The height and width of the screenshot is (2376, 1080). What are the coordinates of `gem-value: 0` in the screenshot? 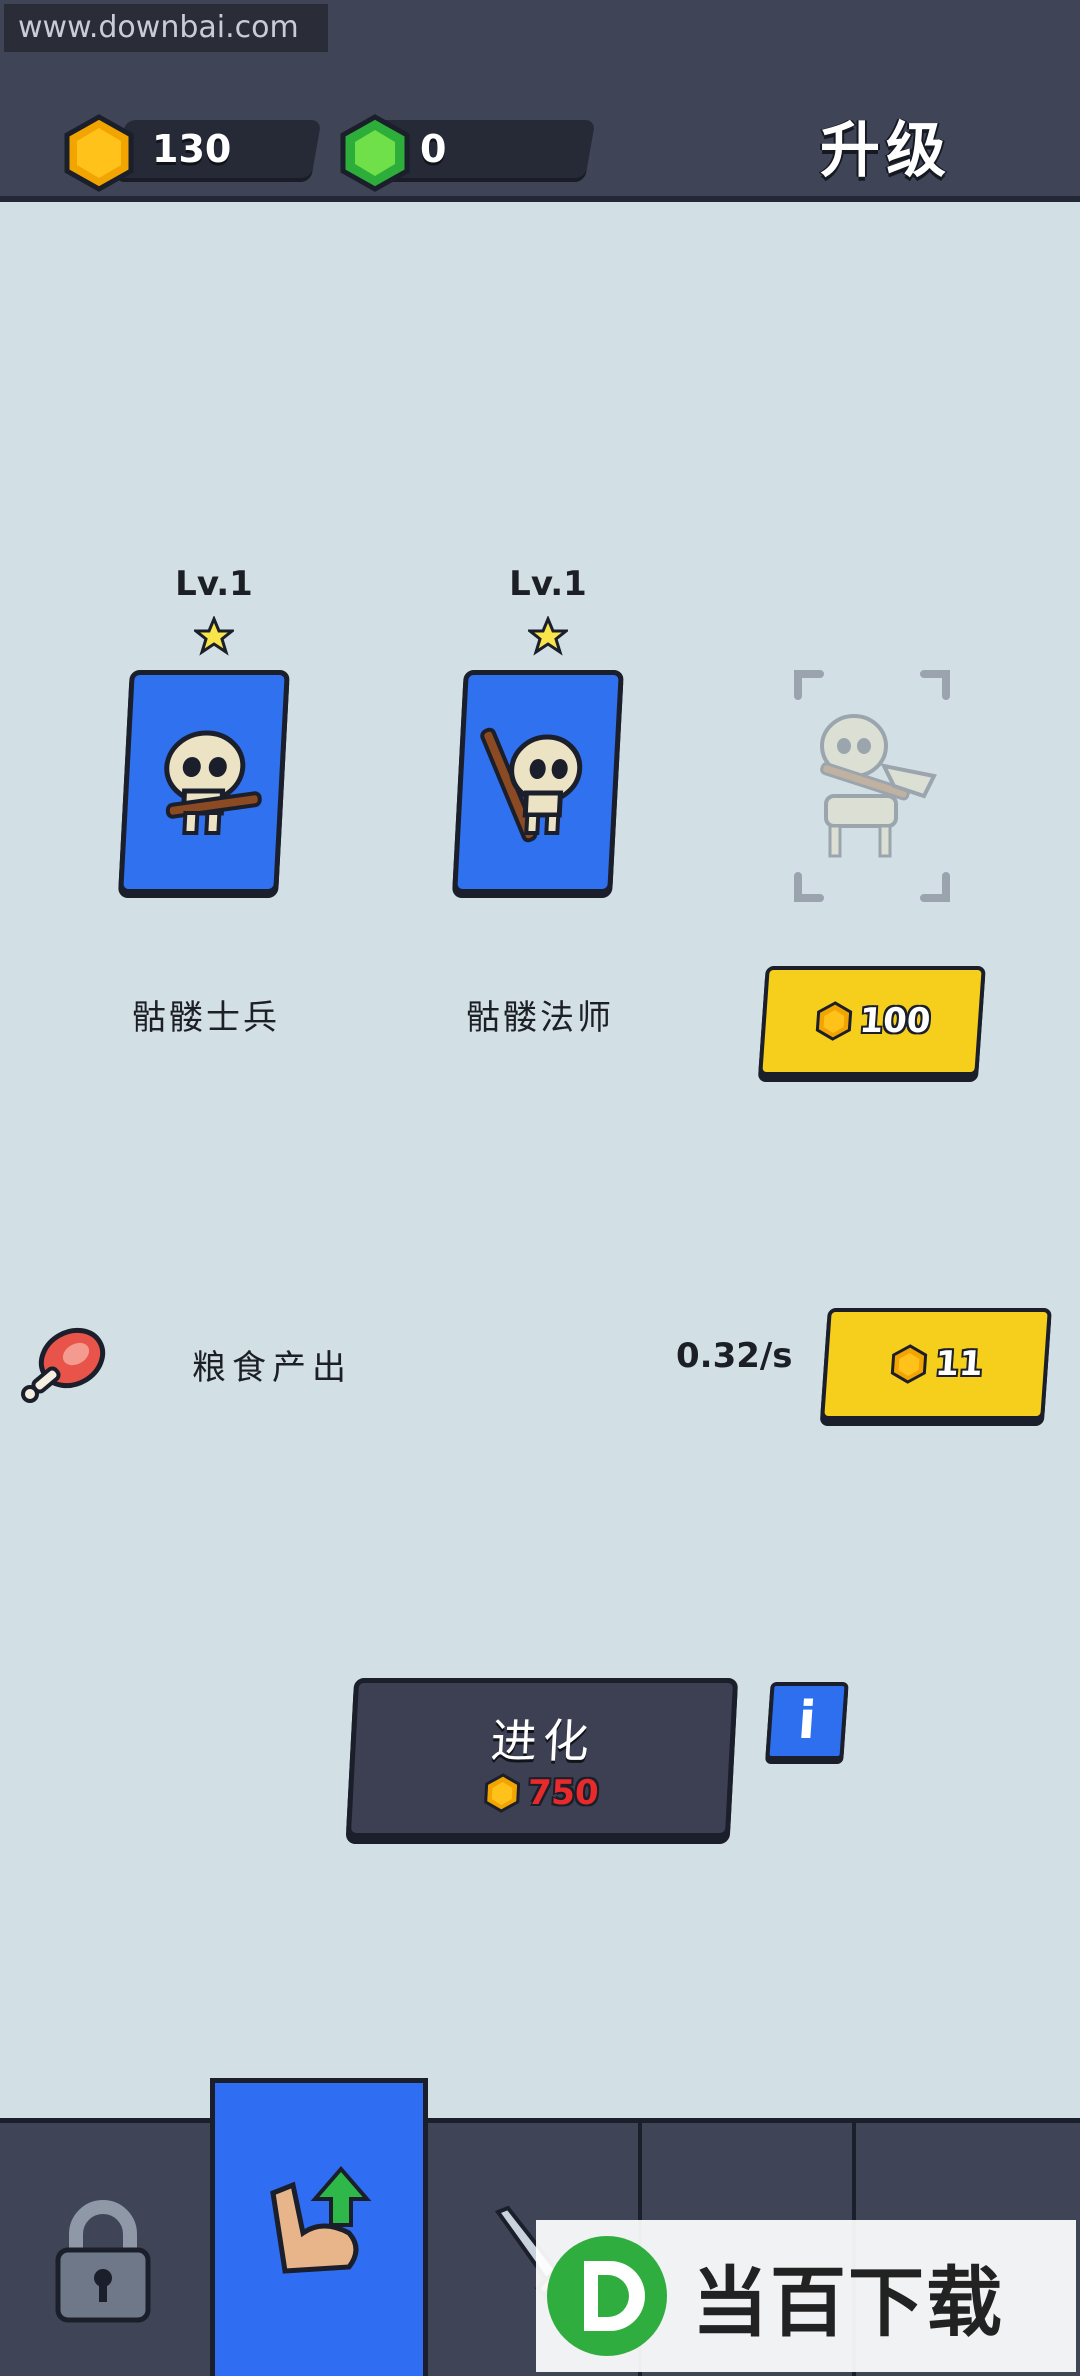 It's located at (433, 149).